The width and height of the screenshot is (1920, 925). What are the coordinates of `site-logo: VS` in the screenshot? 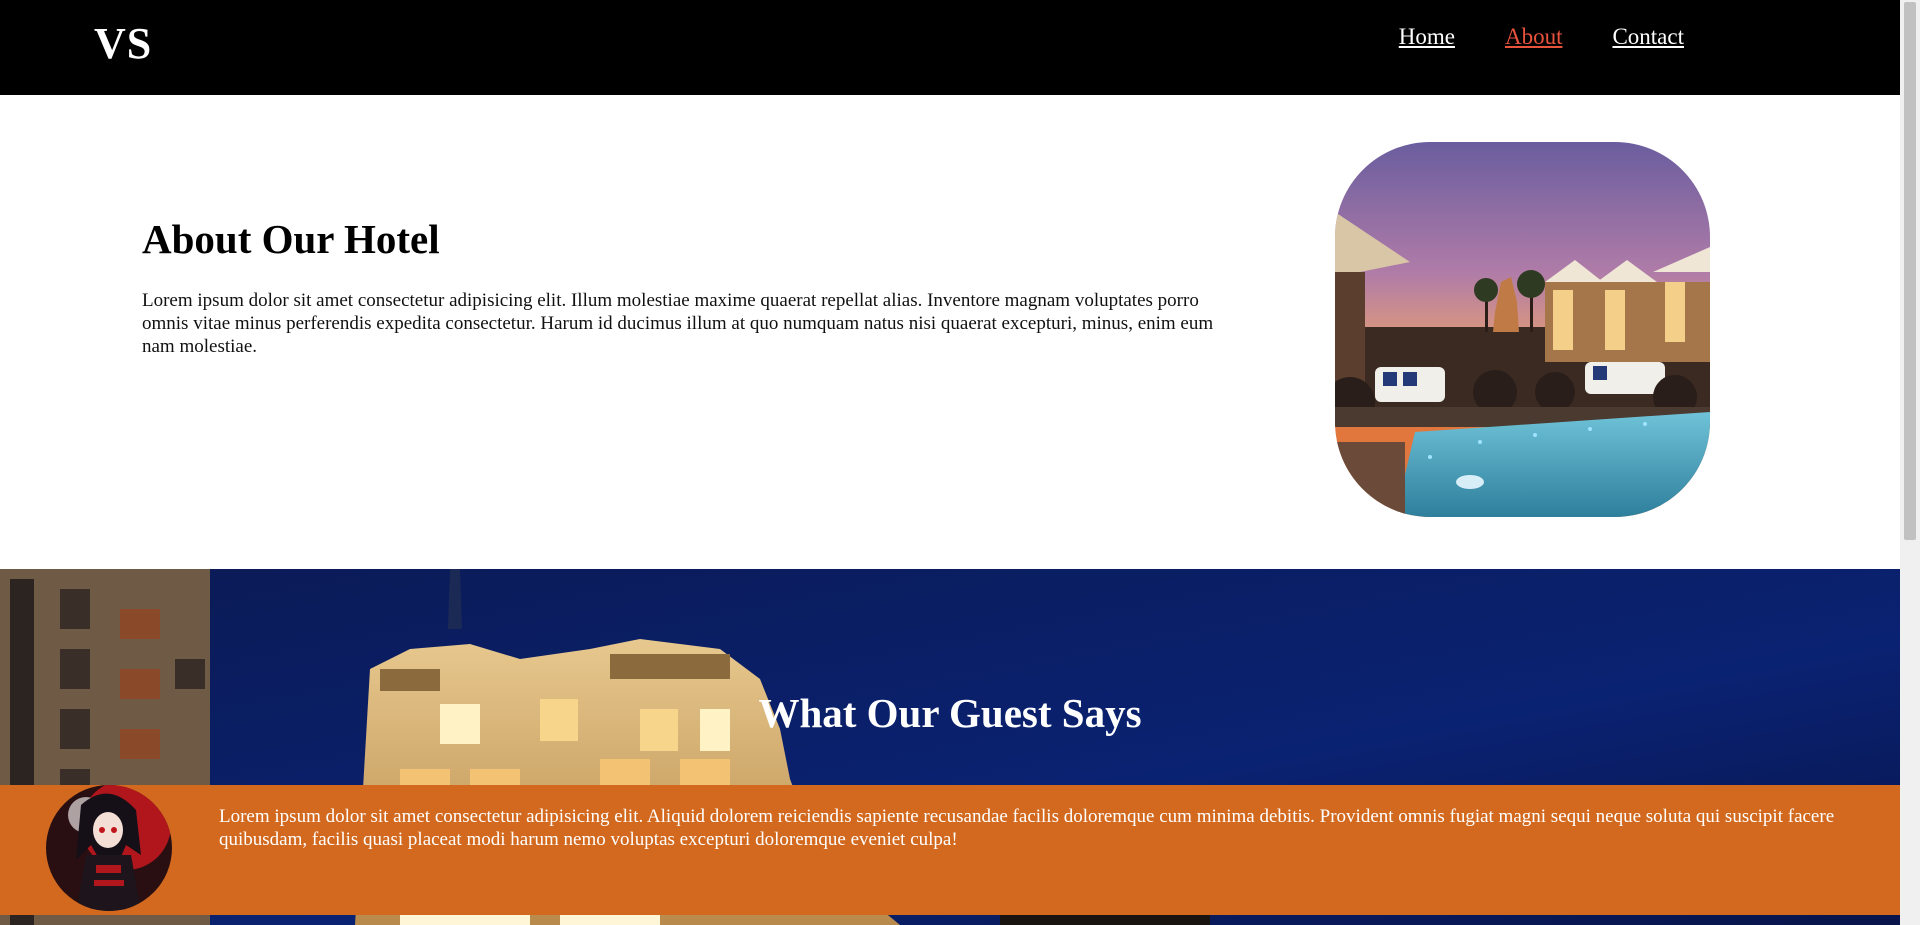 It's located at (123, 43).